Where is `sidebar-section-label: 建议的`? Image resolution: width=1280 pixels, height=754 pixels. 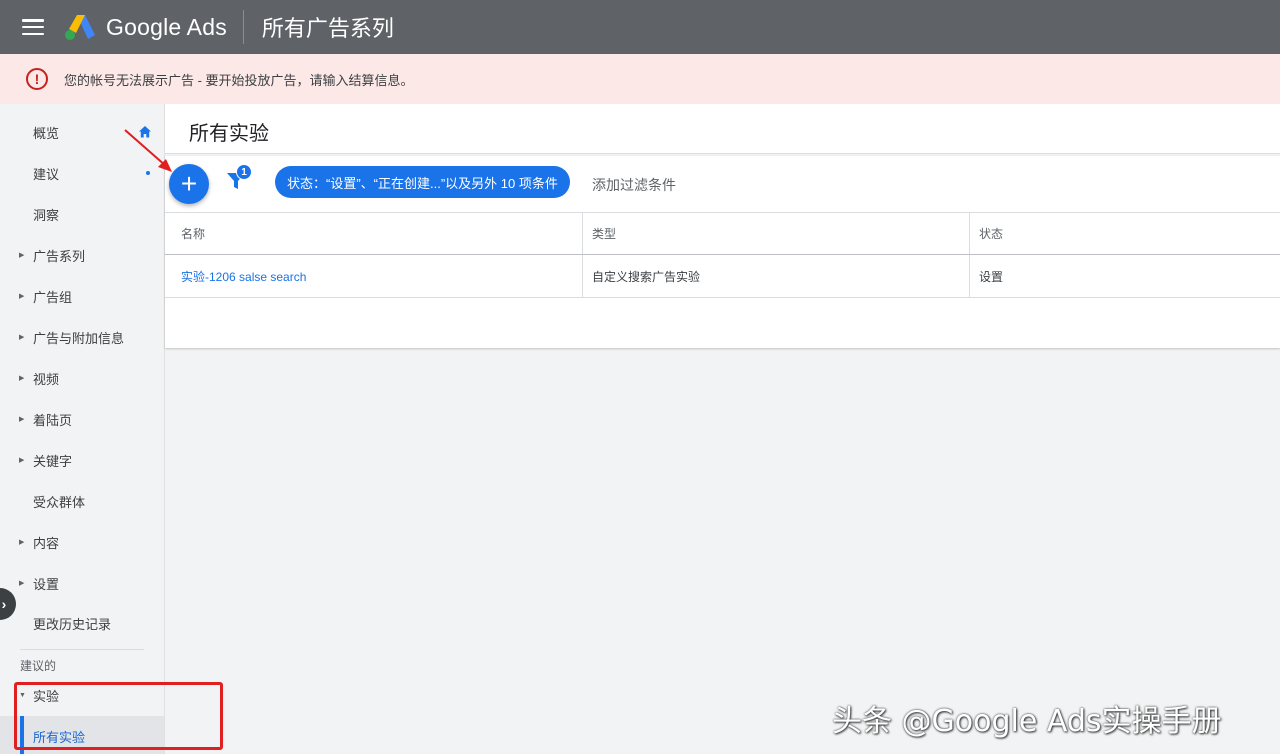 sidebar-section-label: 建议的 is located at coordinates (38, 666).